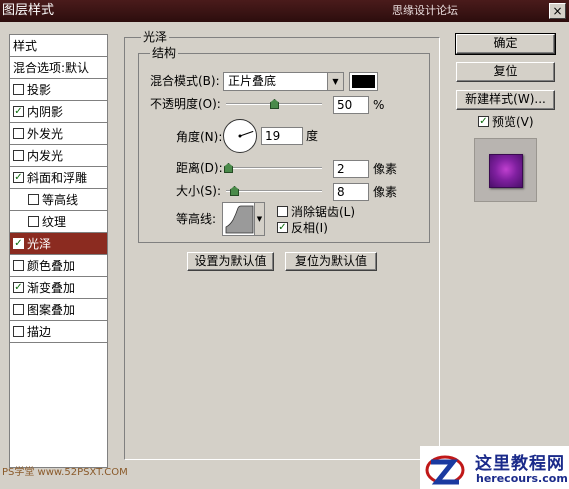 The width and height of the screenshot is (569, 489). Describe the element at coordinates (284, 19) in the screenshot. I see `title-bar: 图层样式 思缘设计论坛 www.MISSYUAN.COM ×` at that location.